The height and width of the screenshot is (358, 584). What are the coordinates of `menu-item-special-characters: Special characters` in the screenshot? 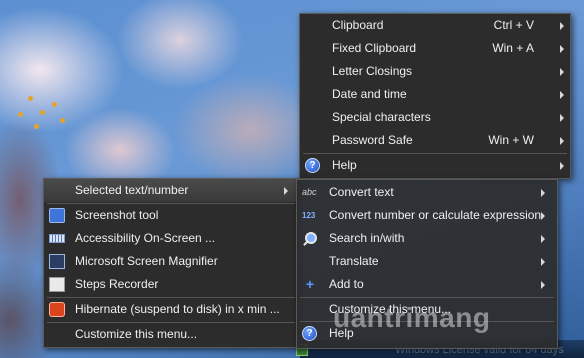 It's located at (435, 117).